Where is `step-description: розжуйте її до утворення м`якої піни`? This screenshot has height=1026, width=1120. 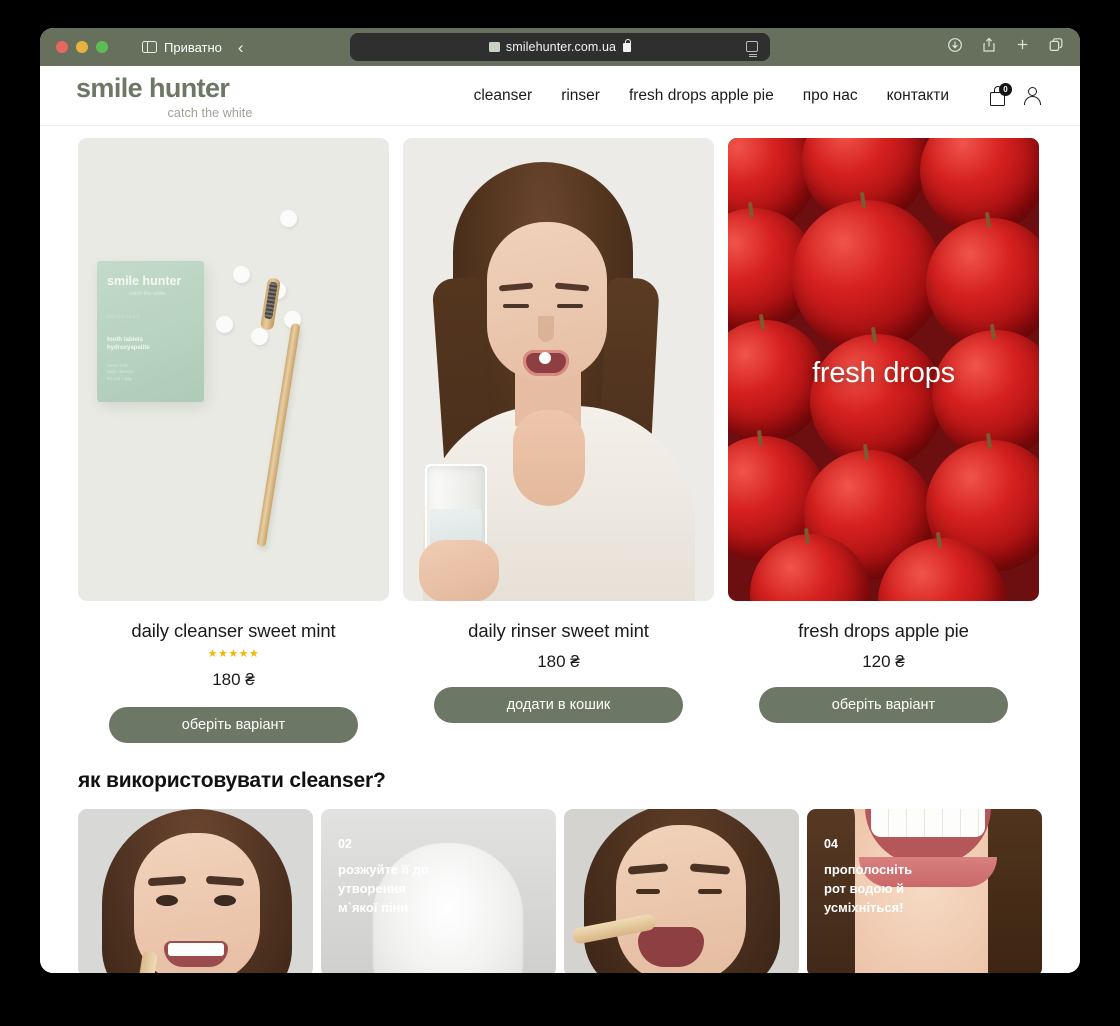
step-description: розжуйте її до утворення м`якої піни is located at coordinates (383, 888).